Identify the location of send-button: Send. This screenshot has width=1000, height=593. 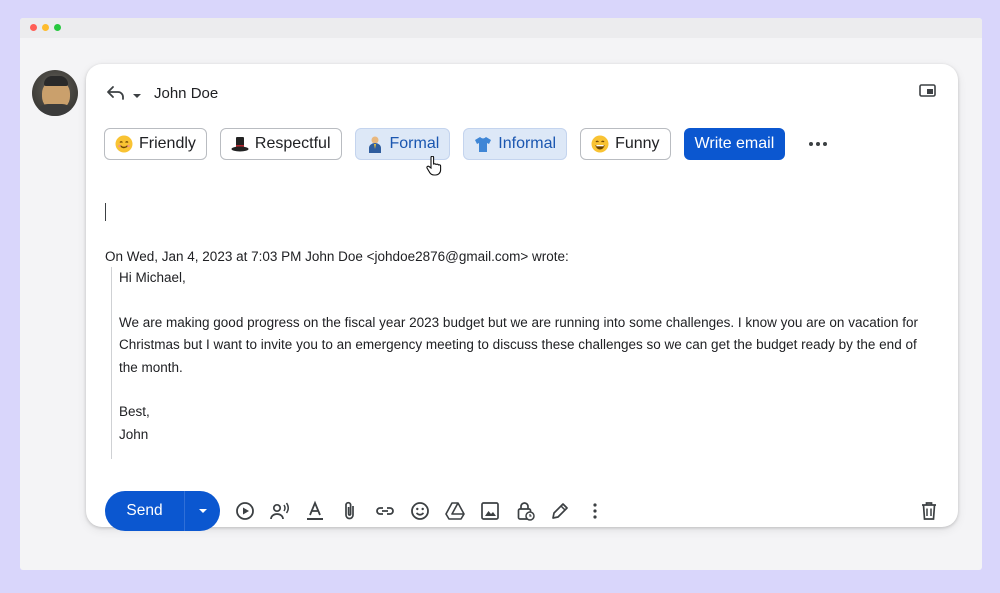
(144, 511).